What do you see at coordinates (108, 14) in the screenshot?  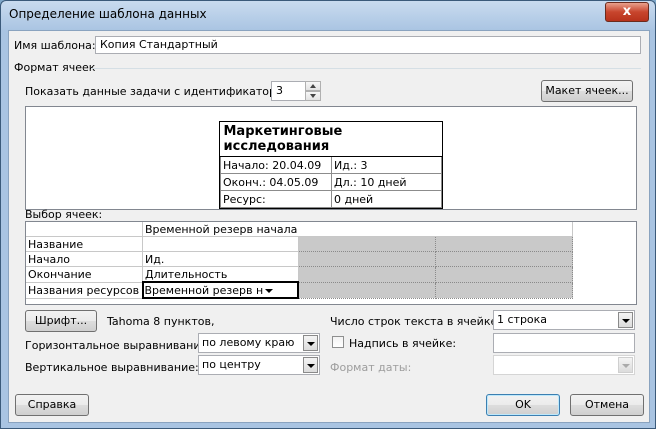 I see `window-title: Определение шаблона данных` at bounding box center [108, 14].